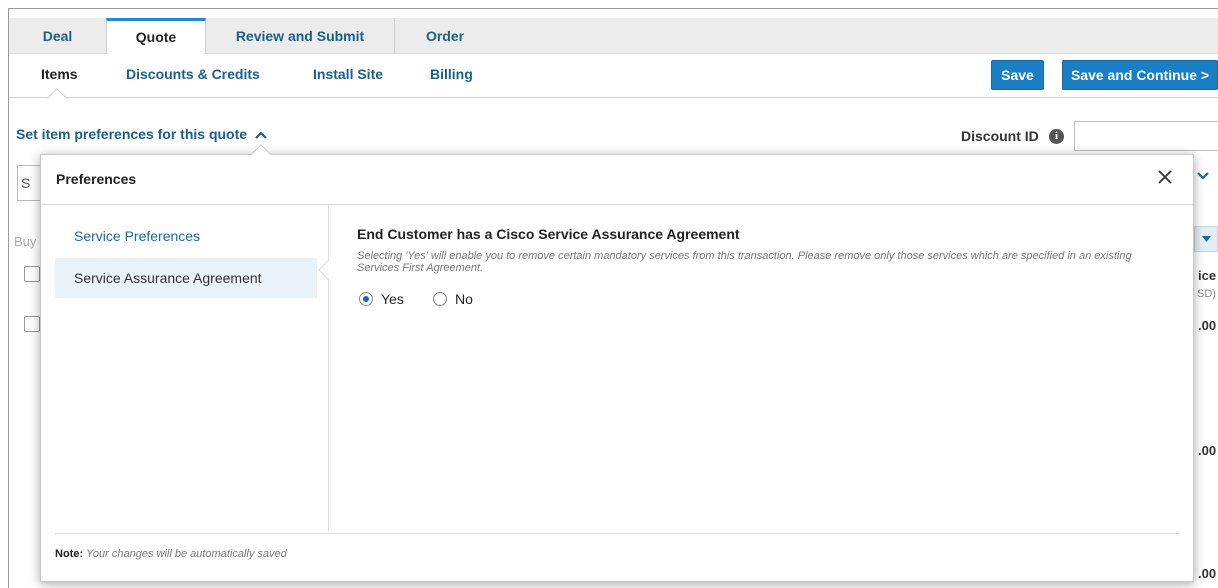 The width and height of the screenshot is (1218, 588). Describe the element at coordinates (1203, 175) in the screenshot. I see `chevron-down-icon` at that location.